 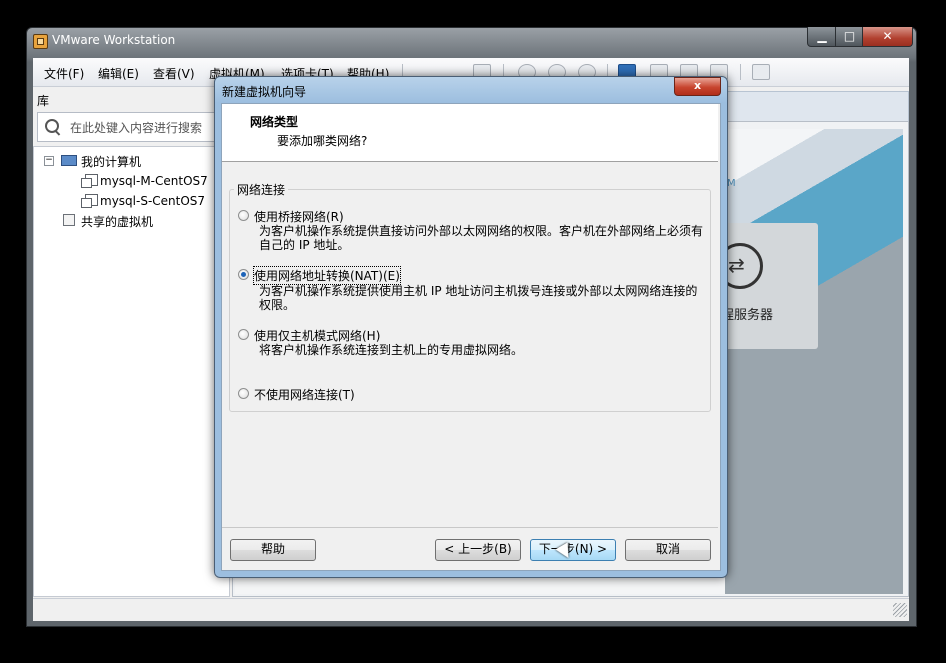 What do you see at coordinates (243, 215) in the screenshot?
I see `radio-bridged` at bounding box center [243, 215].